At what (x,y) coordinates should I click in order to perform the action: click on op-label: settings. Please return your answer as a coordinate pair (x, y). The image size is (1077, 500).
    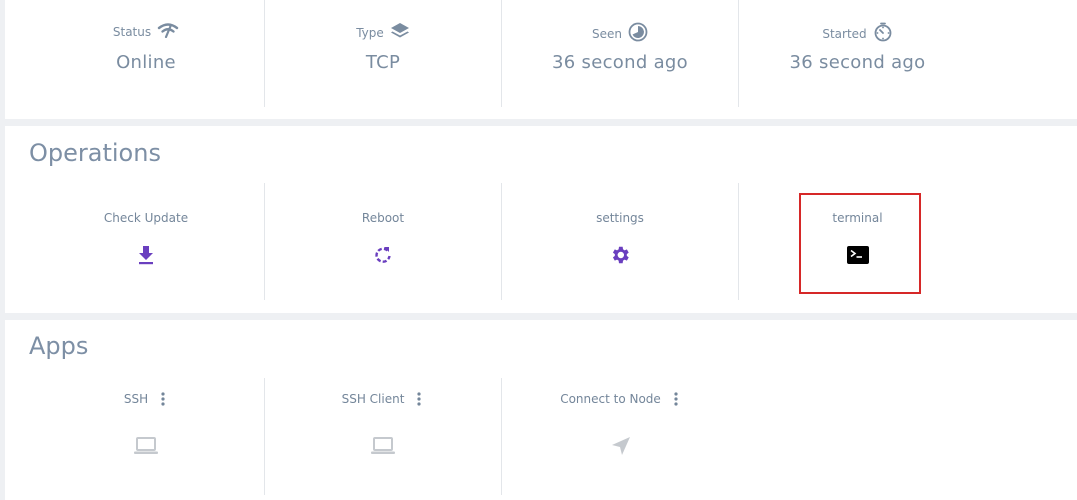
    Looking at the image, I should click on (620, 218).